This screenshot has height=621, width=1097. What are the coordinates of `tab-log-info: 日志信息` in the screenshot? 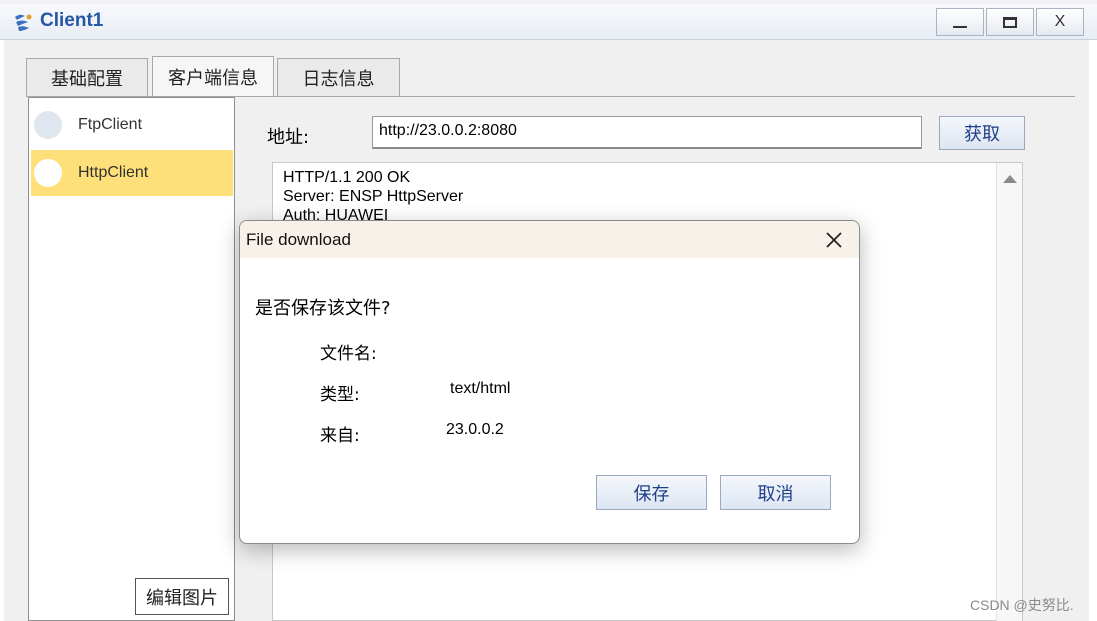 It's located at (338, 77).